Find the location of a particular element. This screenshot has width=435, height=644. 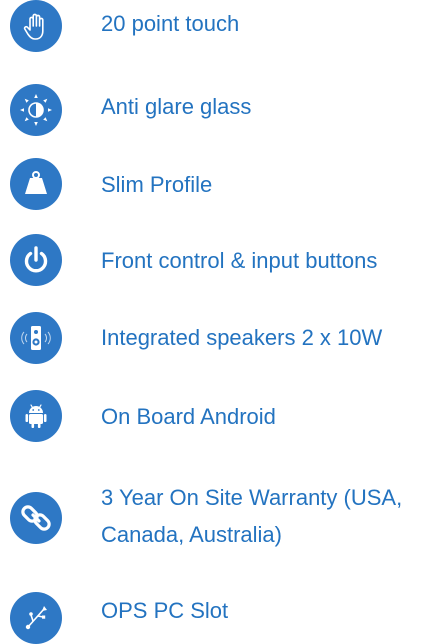

feature-label: Anti glare glass is located at coordinates (176, 106).